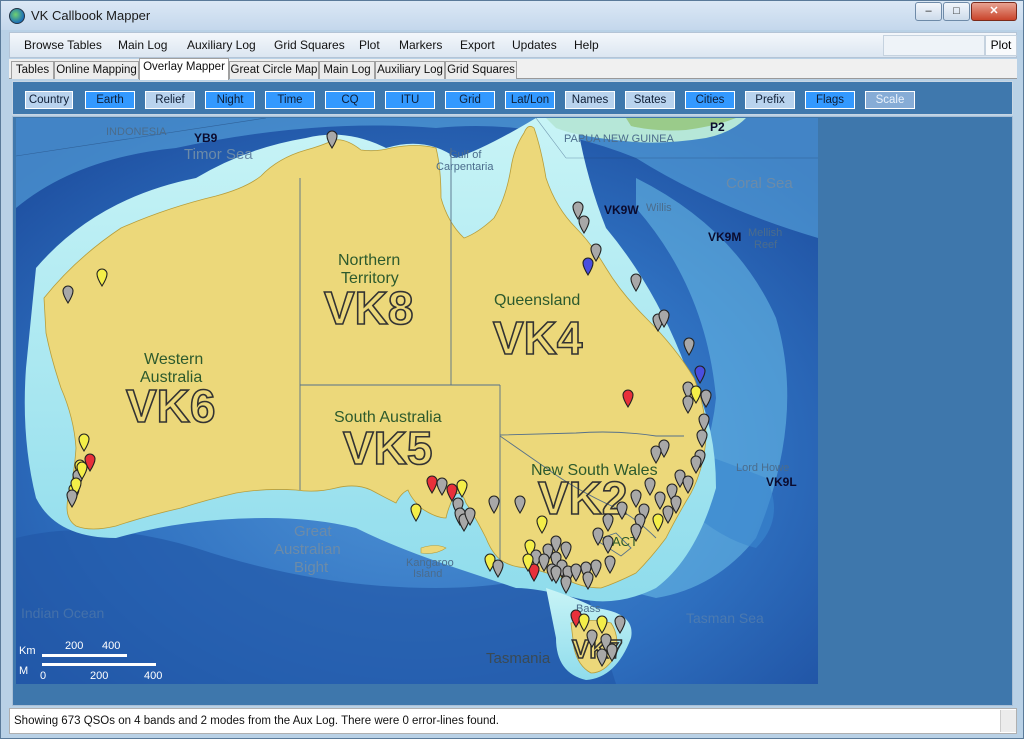 The width and height of the screenshot is (1024, 739). Describe the element at coordinates (410, 100) in the screenshot. I see `toggle-itu-button: ITU` at that location.